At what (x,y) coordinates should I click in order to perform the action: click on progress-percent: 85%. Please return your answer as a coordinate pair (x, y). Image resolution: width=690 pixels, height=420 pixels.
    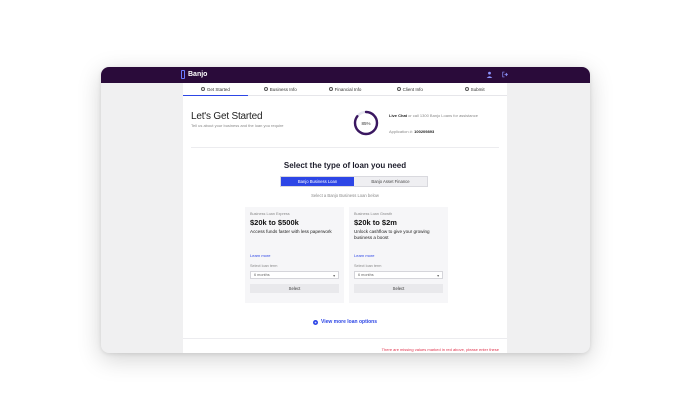
    Looking at the image, I should click on (366, 123).